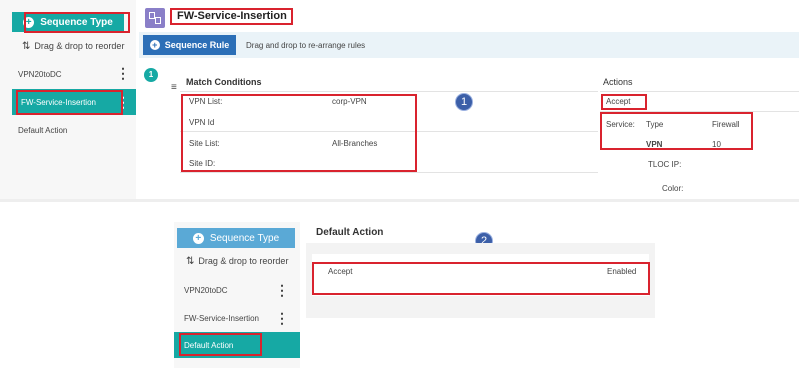 The width and height of the screenshot is (799, 376). What do you see at coordinates (481, 278) in the screenshot?
I see `highlight-default-action-row` at bounding box center [481, 278].